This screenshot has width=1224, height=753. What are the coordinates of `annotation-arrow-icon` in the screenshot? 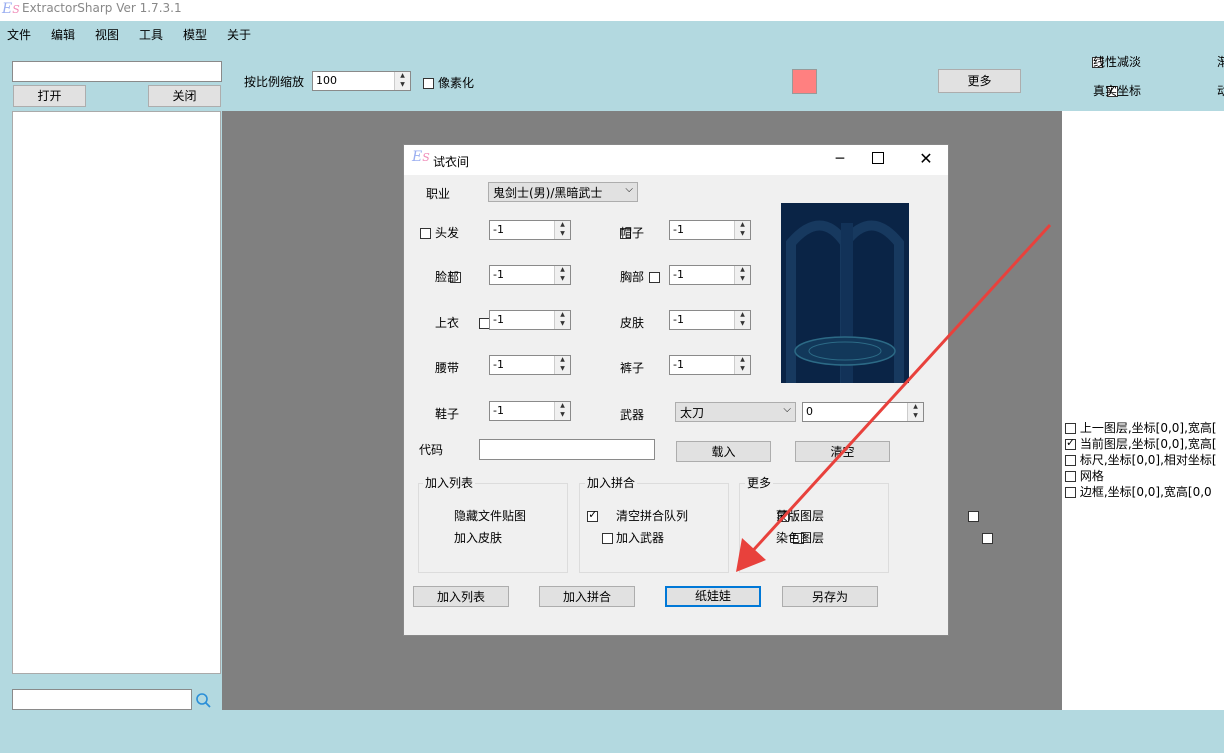 It's located at (894, 397).